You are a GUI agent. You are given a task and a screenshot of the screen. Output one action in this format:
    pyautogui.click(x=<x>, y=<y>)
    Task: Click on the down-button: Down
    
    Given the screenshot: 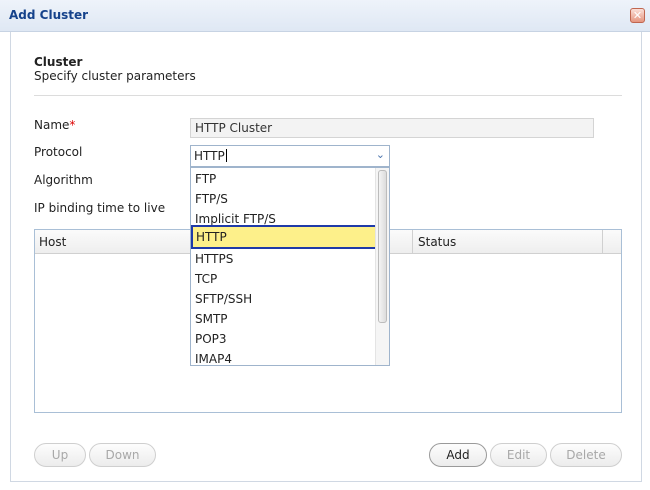 What is the action you would take?
    pyautogui.click(x=122, y=455)
    